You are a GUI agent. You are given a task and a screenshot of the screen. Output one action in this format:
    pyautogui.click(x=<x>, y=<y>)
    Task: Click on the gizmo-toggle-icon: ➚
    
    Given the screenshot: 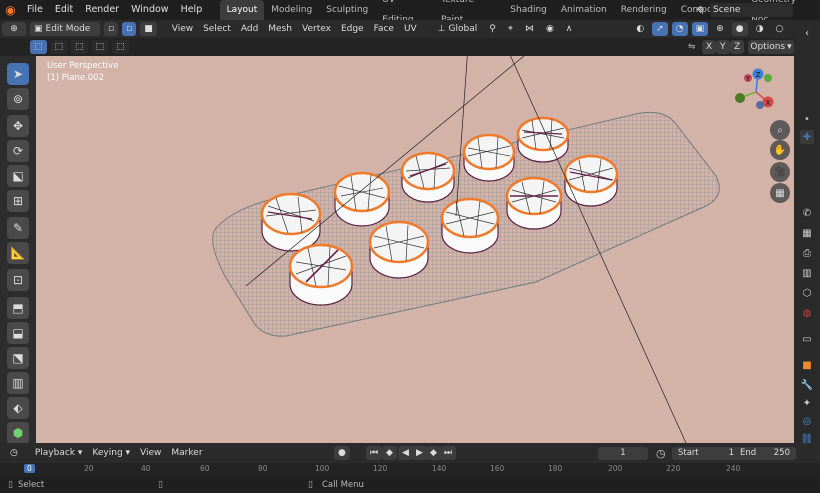 What is the action you would take?
    pyautogui.click(x=660, y=29)
    